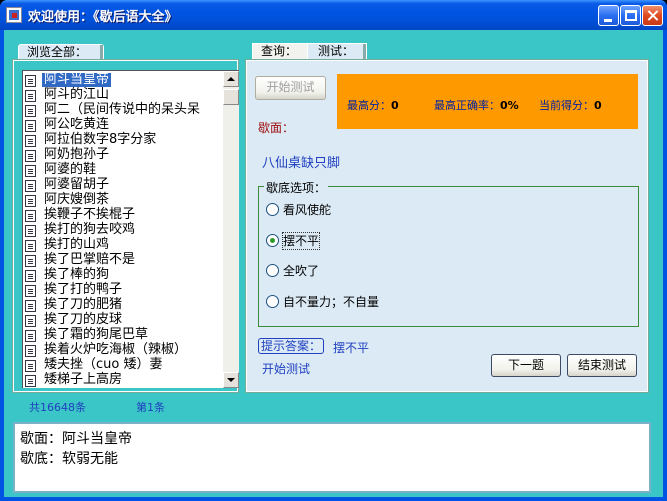  I want to click on hint-answer-text: 摆不平, so click(351, 348).